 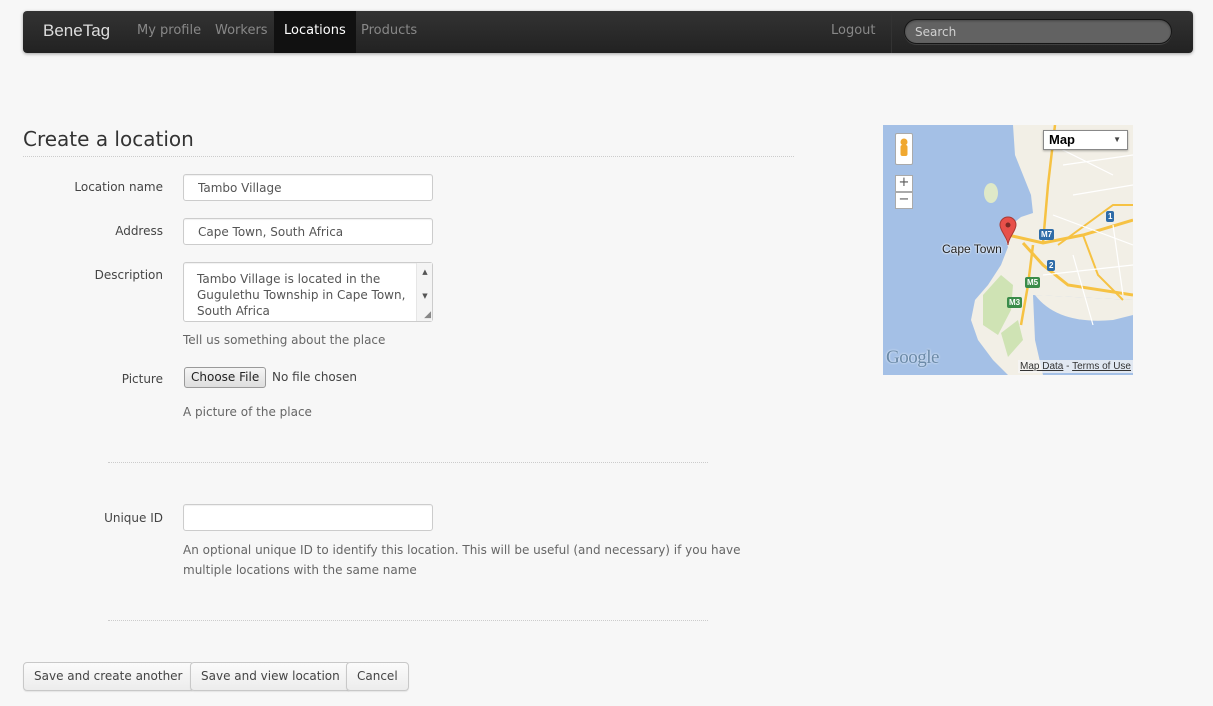 I want to click on picture-help: A picture of the place, so click(x=247, y=412).